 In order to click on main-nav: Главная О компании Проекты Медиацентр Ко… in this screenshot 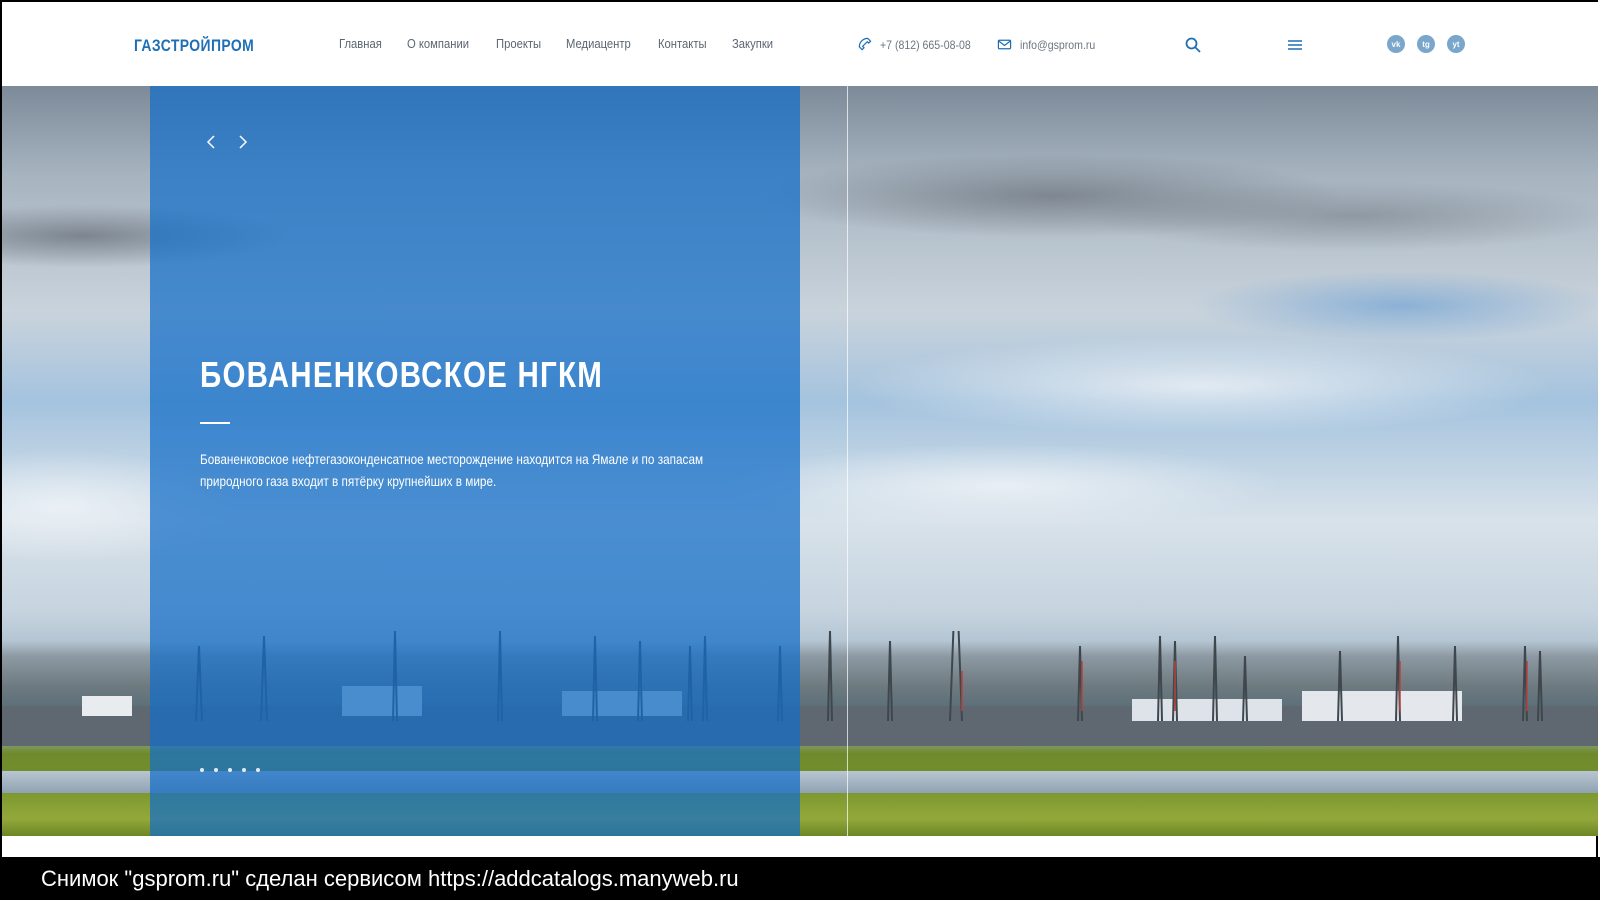, I will do `click(568, 44)`.